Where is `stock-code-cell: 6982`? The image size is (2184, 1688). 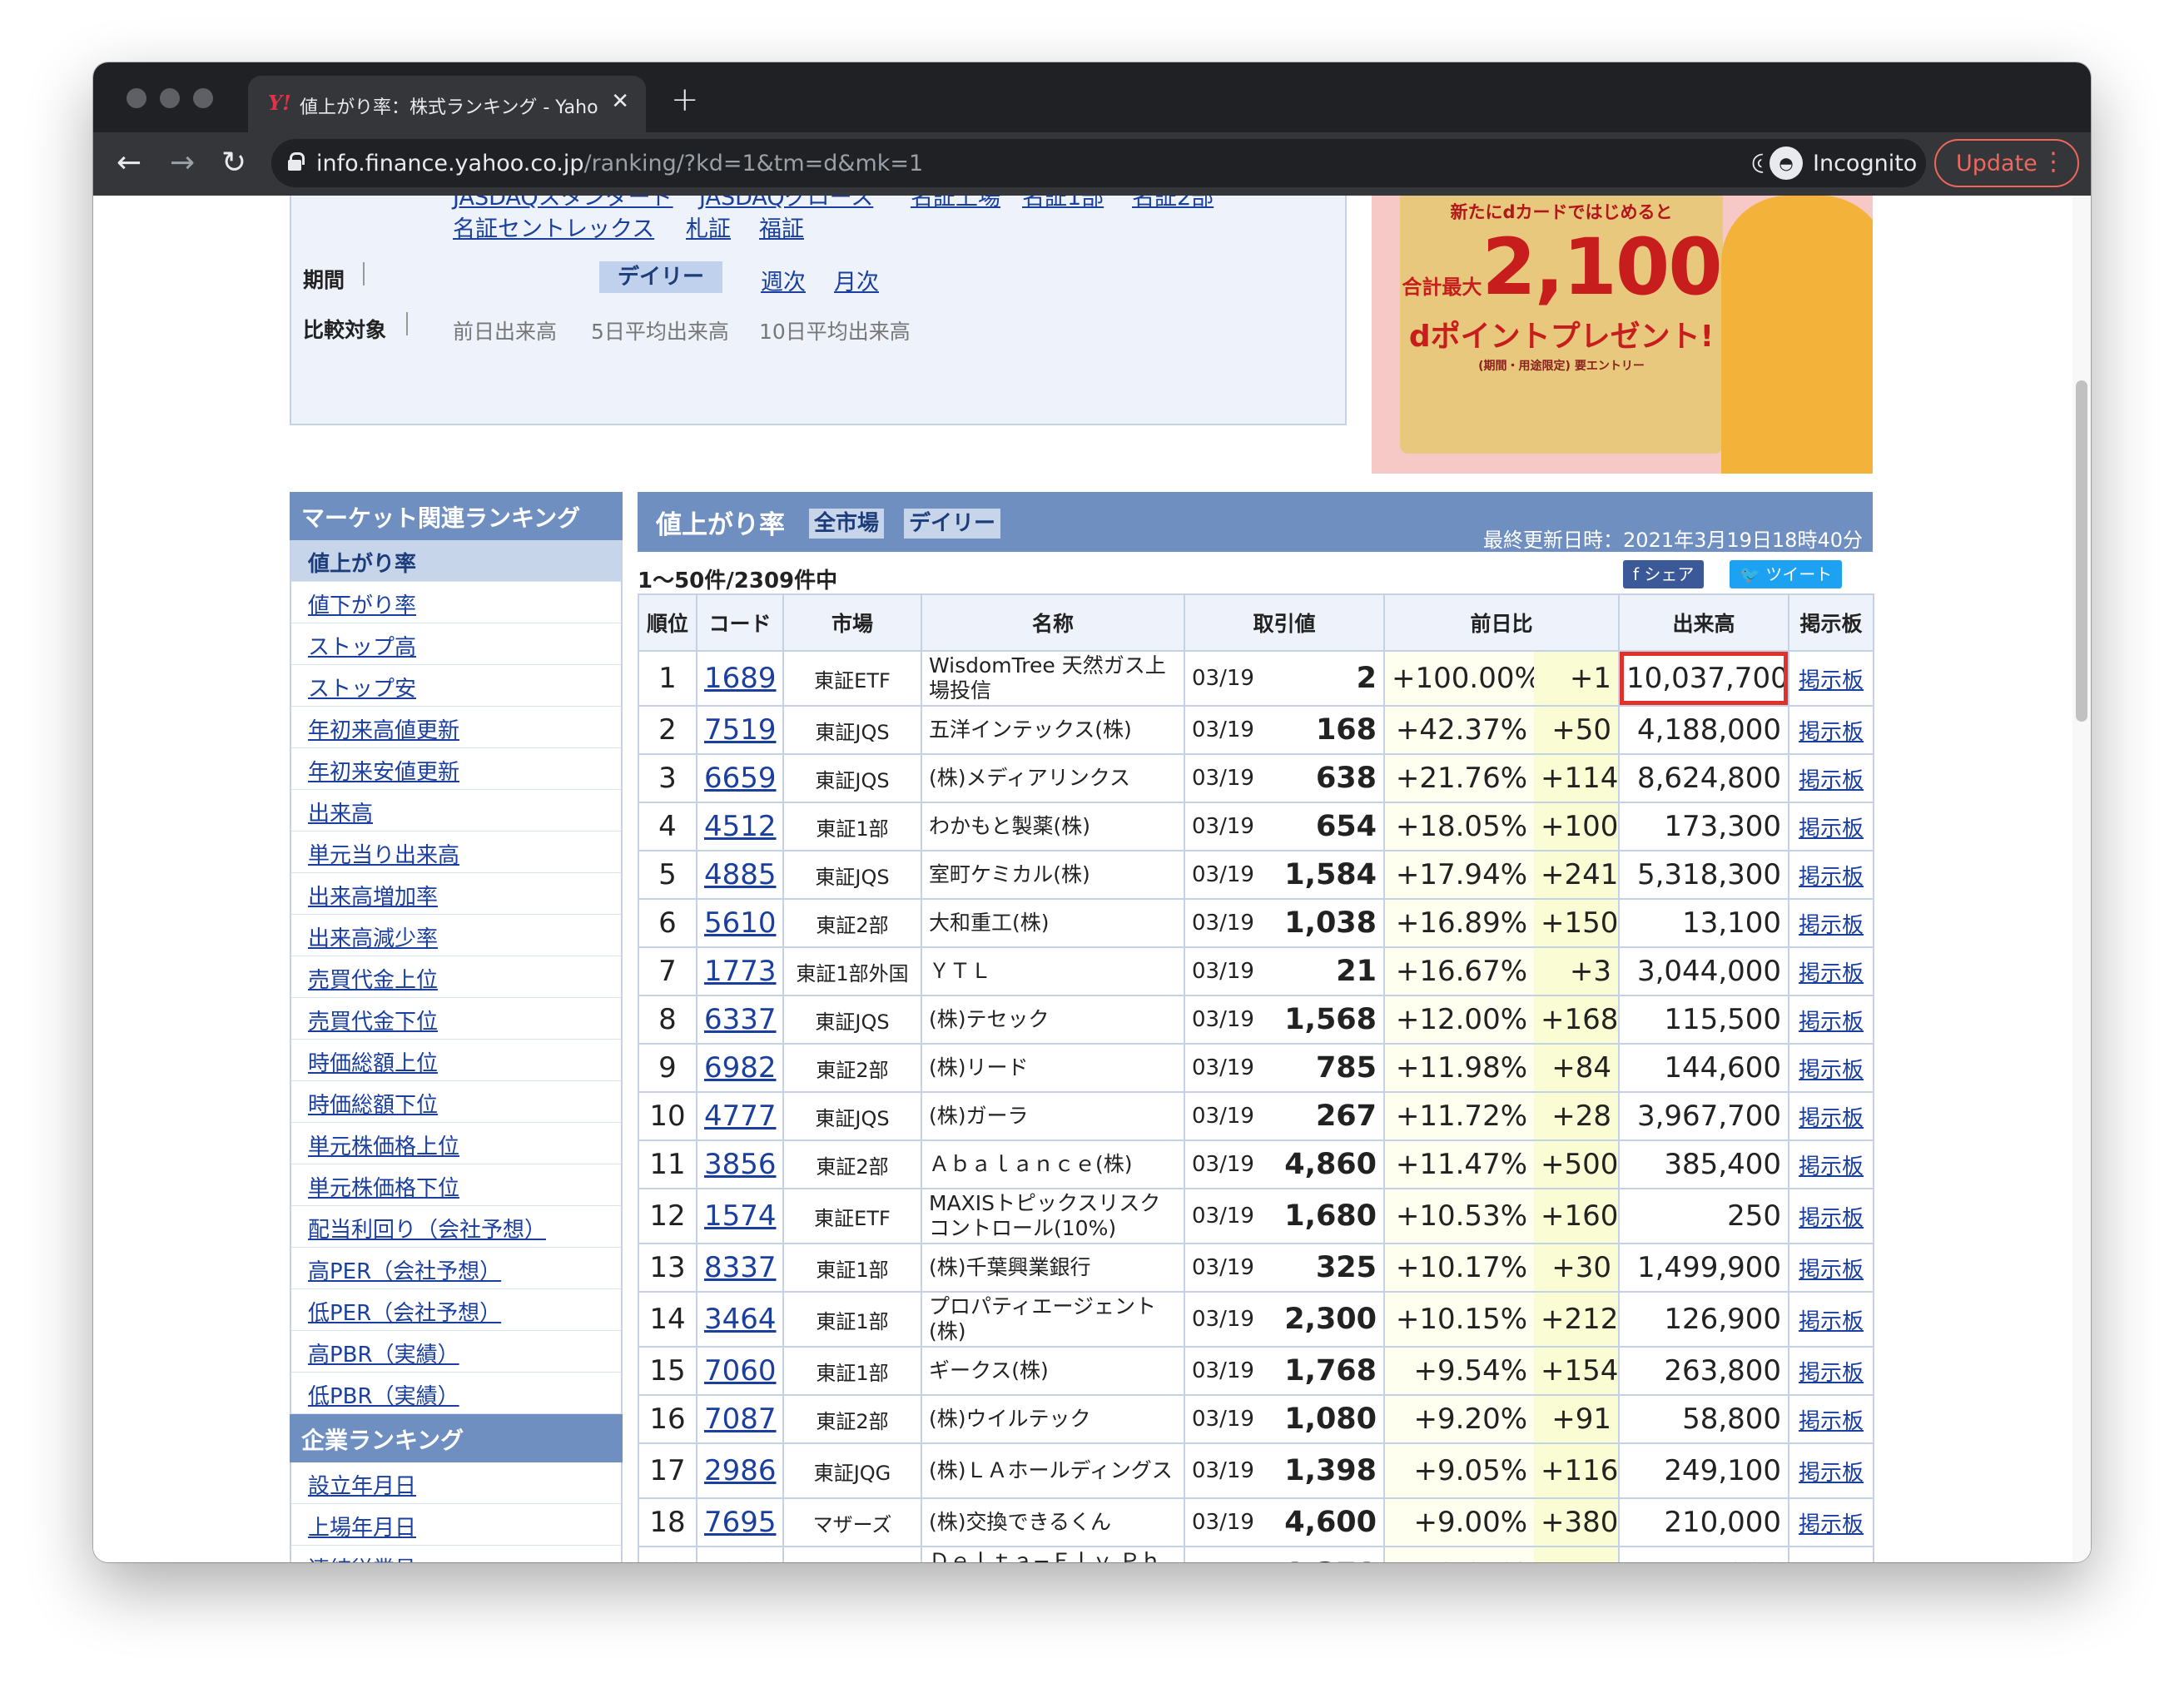
stock-code-cell: 6982 is located at coordinates (740, 1068).